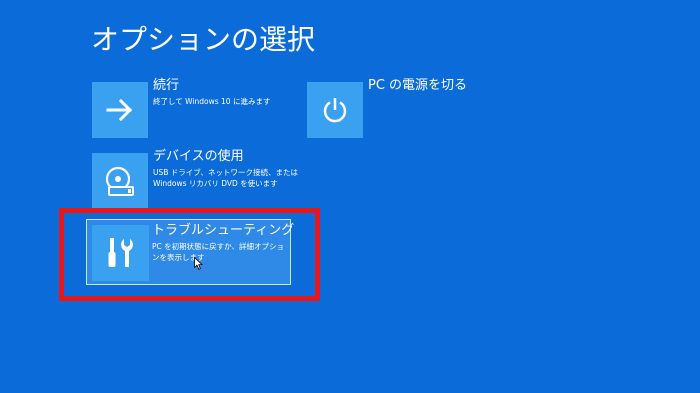  I want to click on troubleshoot-tile, so click(120, 253).